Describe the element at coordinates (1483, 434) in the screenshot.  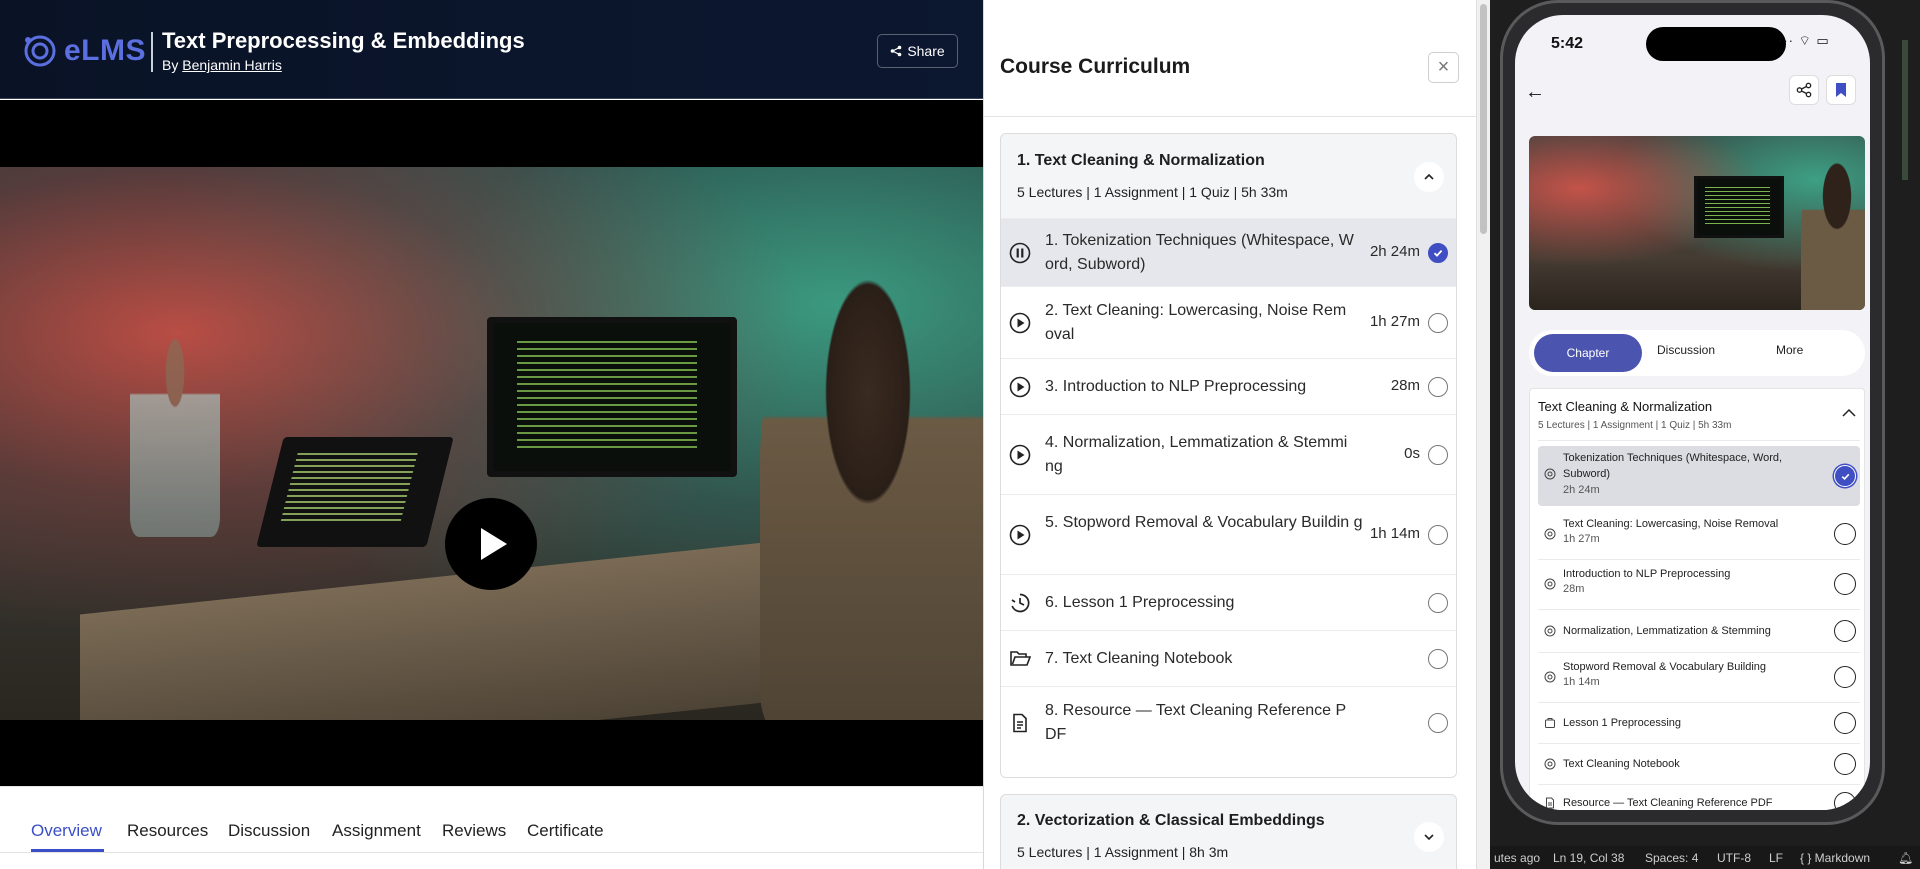
I see `curriculum-scrollbar` at that location.